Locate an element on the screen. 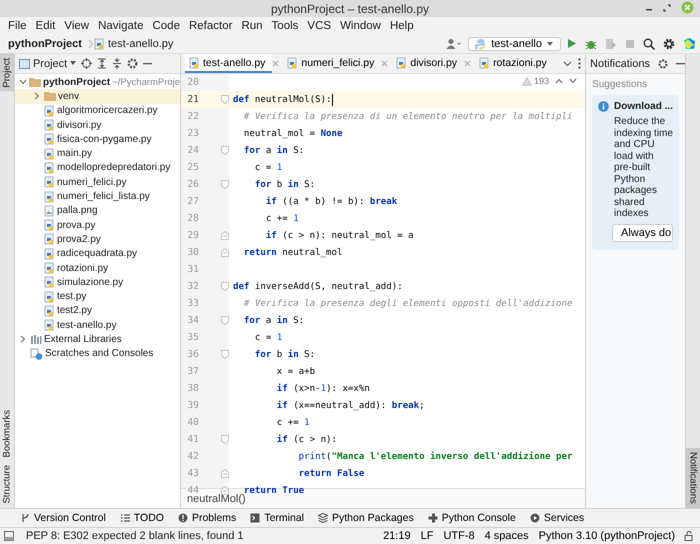  search-icon is located at coordinates (649, 44).